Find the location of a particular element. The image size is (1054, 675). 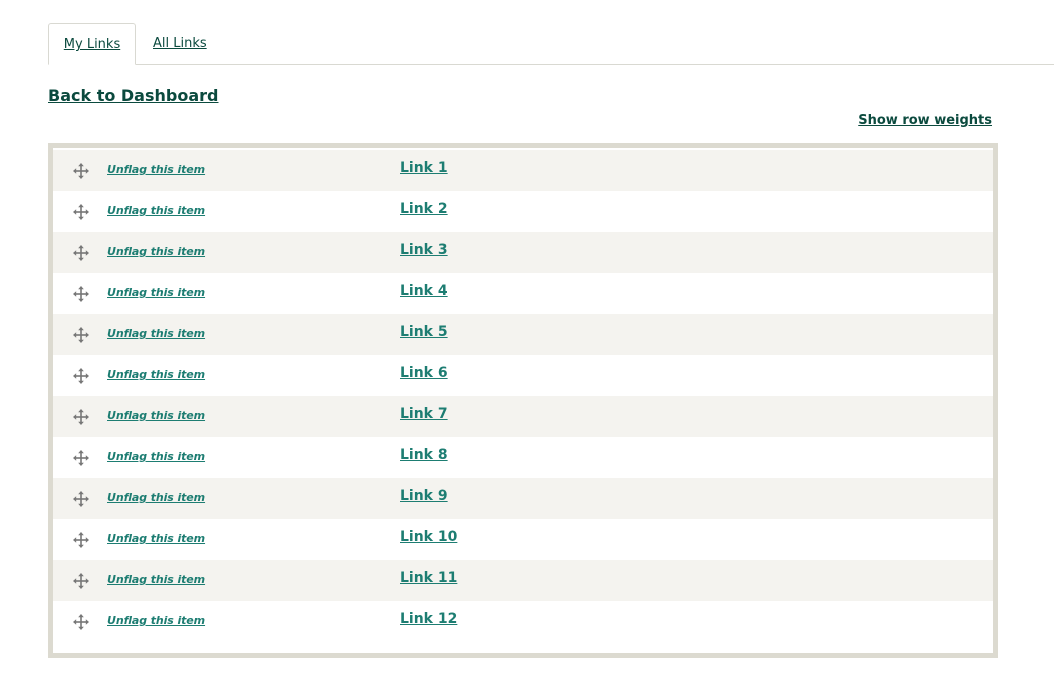

table-row: Unflag this item Link 4 is located at coordinates (523, 293).